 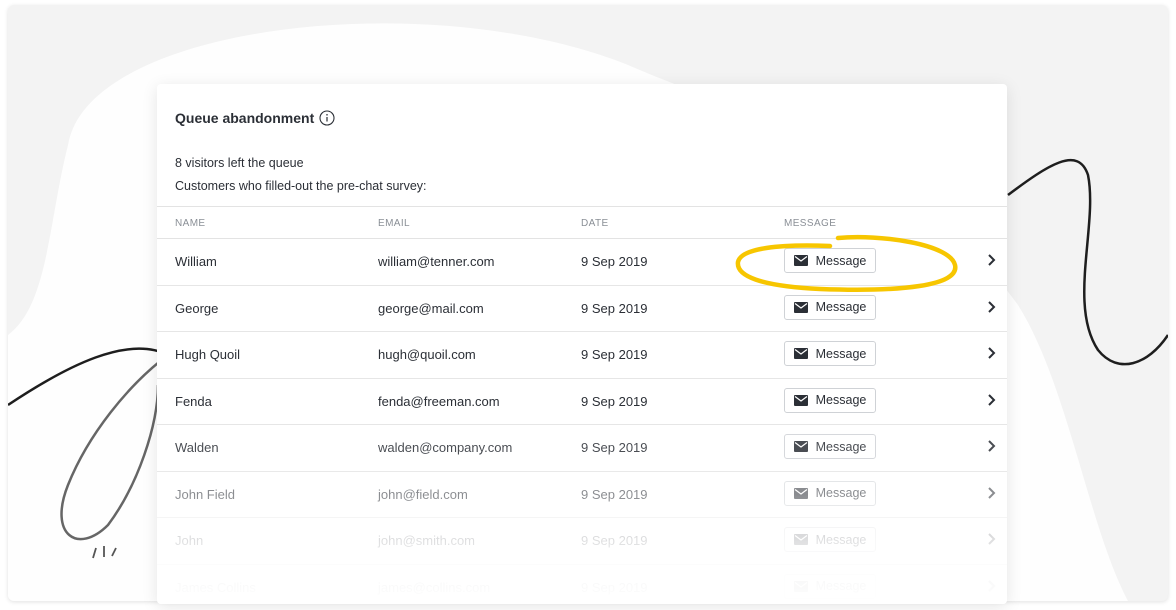 What do you see at coordinates (189, 540) in the screenshot?
I see `row-name: John` at bounding box center [189, 540].